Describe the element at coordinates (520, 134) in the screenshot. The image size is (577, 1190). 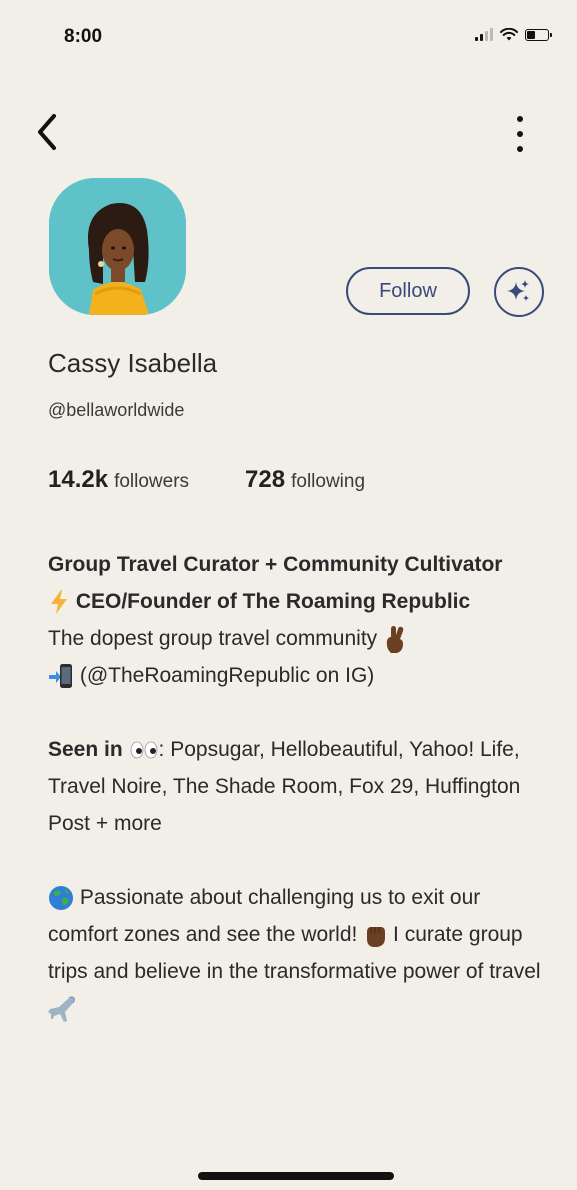
I see `more-options-button` at that location.